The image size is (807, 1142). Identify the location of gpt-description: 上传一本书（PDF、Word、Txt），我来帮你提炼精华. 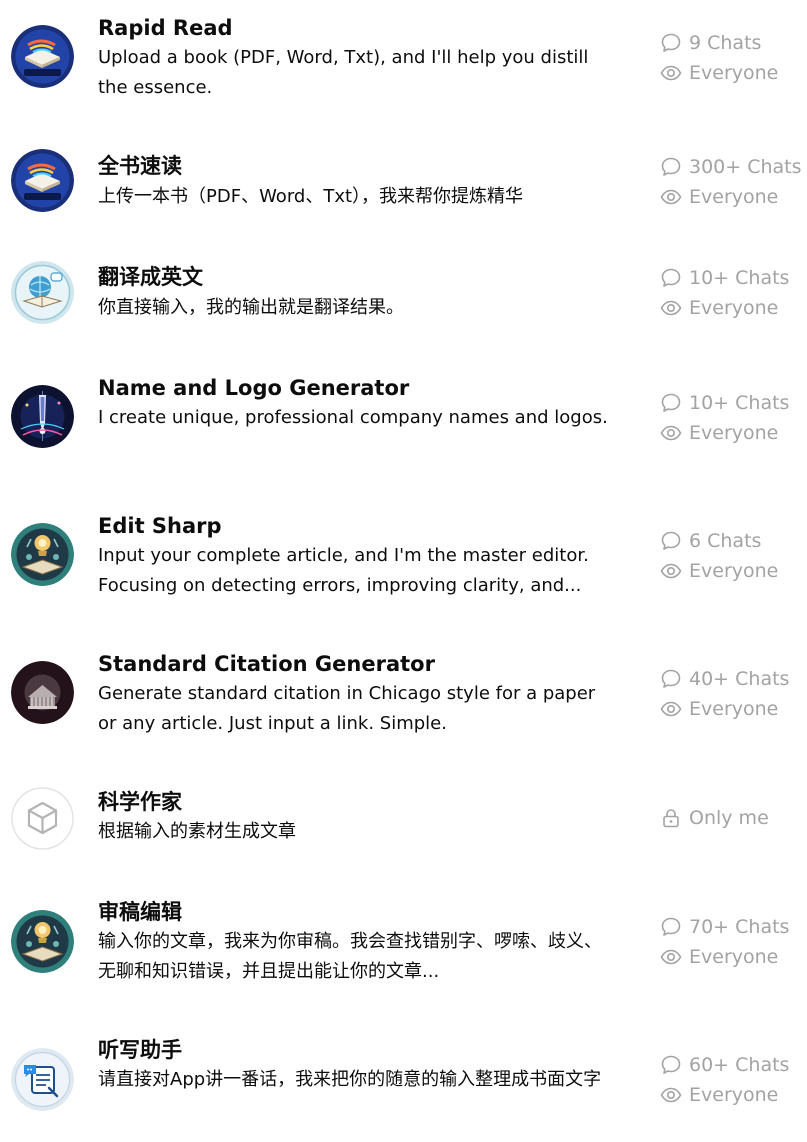
(311, 196).